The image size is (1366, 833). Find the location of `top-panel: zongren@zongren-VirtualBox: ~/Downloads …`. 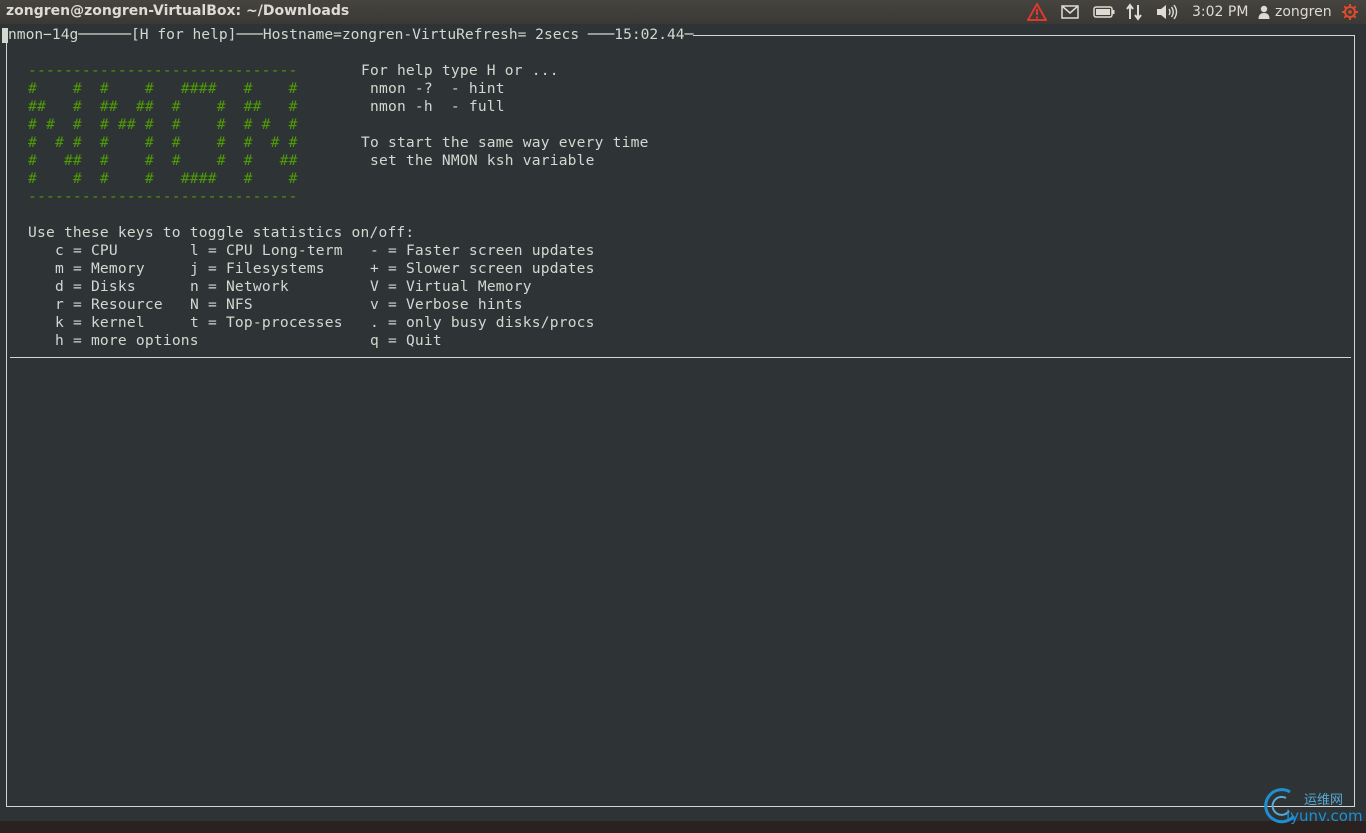

top-panel: zongren@zongren-VirtualBox: ~/Downloads … is located at coordinates (683, 12).